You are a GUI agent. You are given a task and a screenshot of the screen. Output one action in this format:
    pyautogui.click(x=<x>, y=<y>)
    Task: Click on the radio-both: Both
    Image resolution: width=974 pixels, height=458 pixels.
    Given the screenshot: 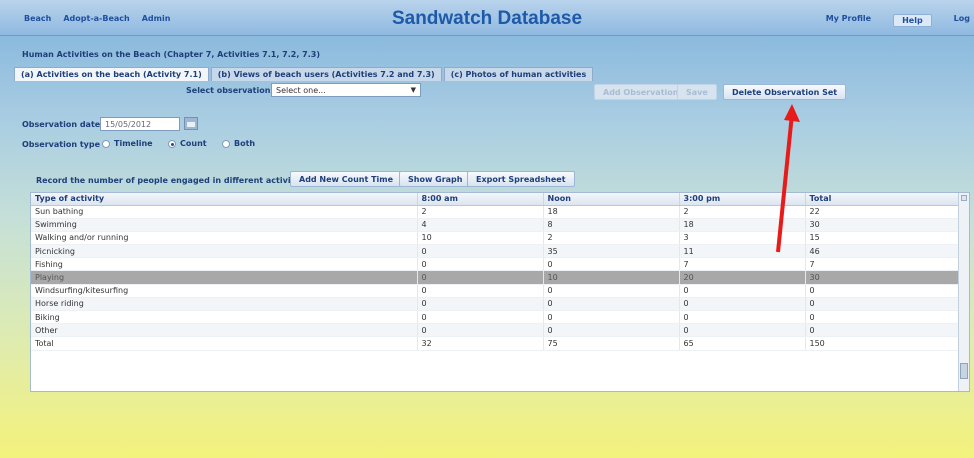 What is the action you would take?
    pyautogui.click(x=238, y=143)
    